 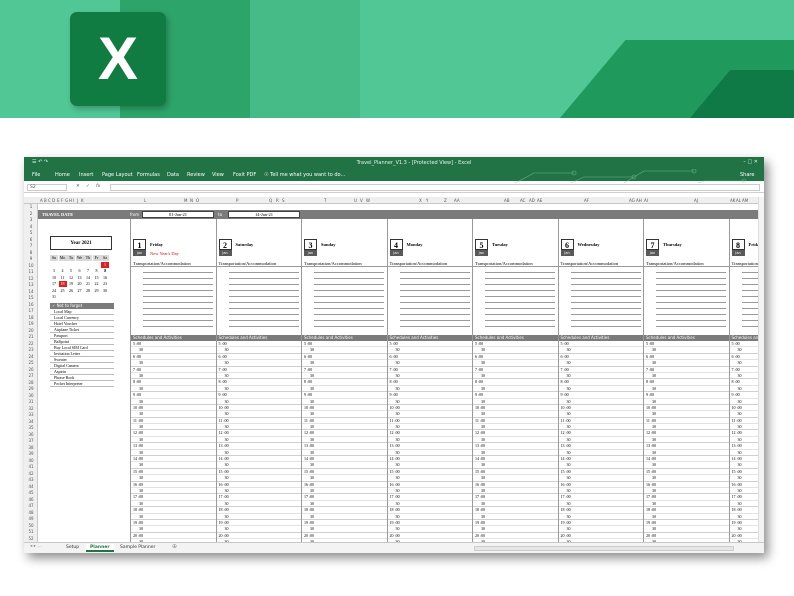 I want to click on calendar-day: 22, so click(x=97, y=284).